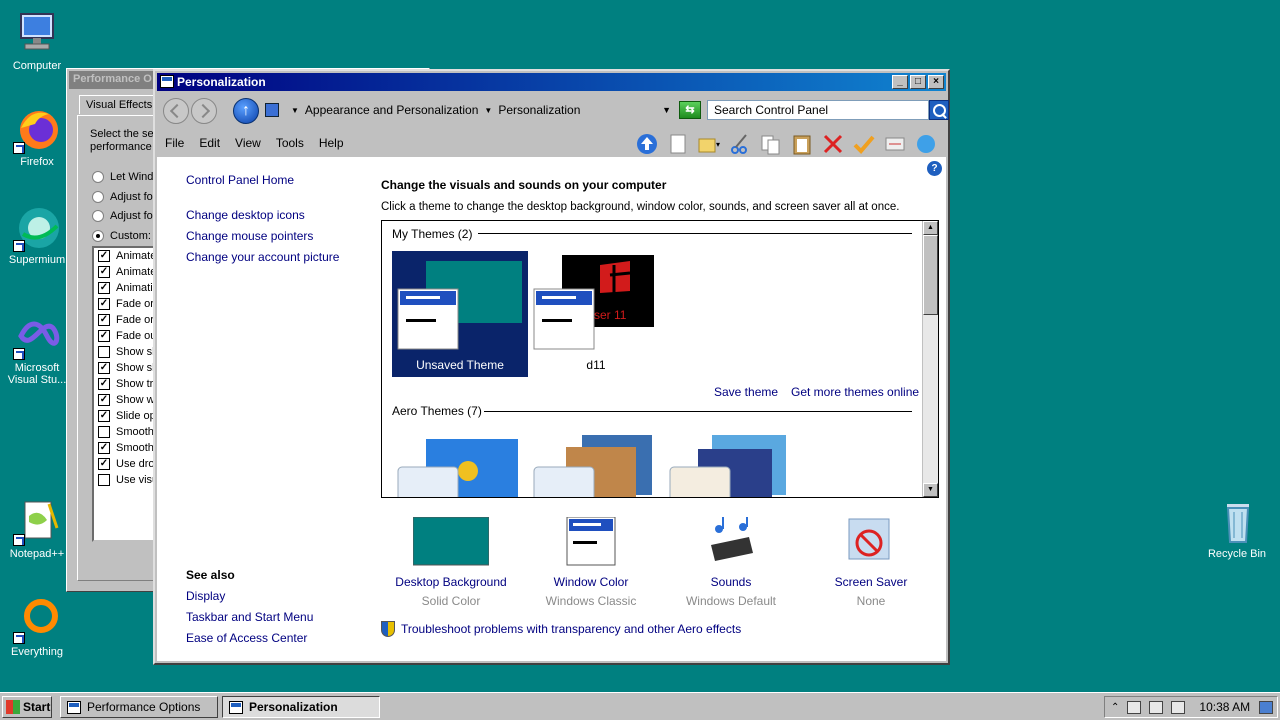  What do you see at coordinates (746, 392) in the screenshot?
I see `save-theme-link: Save theme` at bounding box center [746, 392].